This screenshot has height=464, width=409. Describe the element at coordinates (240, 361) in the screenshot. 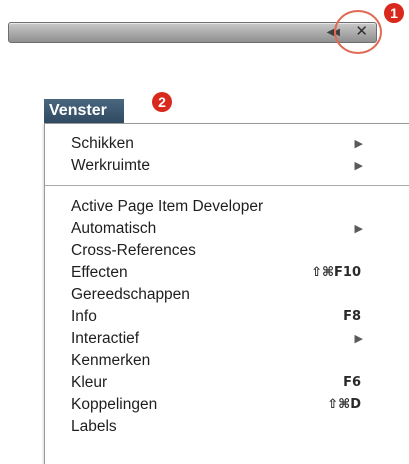

I see `menu-item-kenmerken: Kenmerken` at that location.